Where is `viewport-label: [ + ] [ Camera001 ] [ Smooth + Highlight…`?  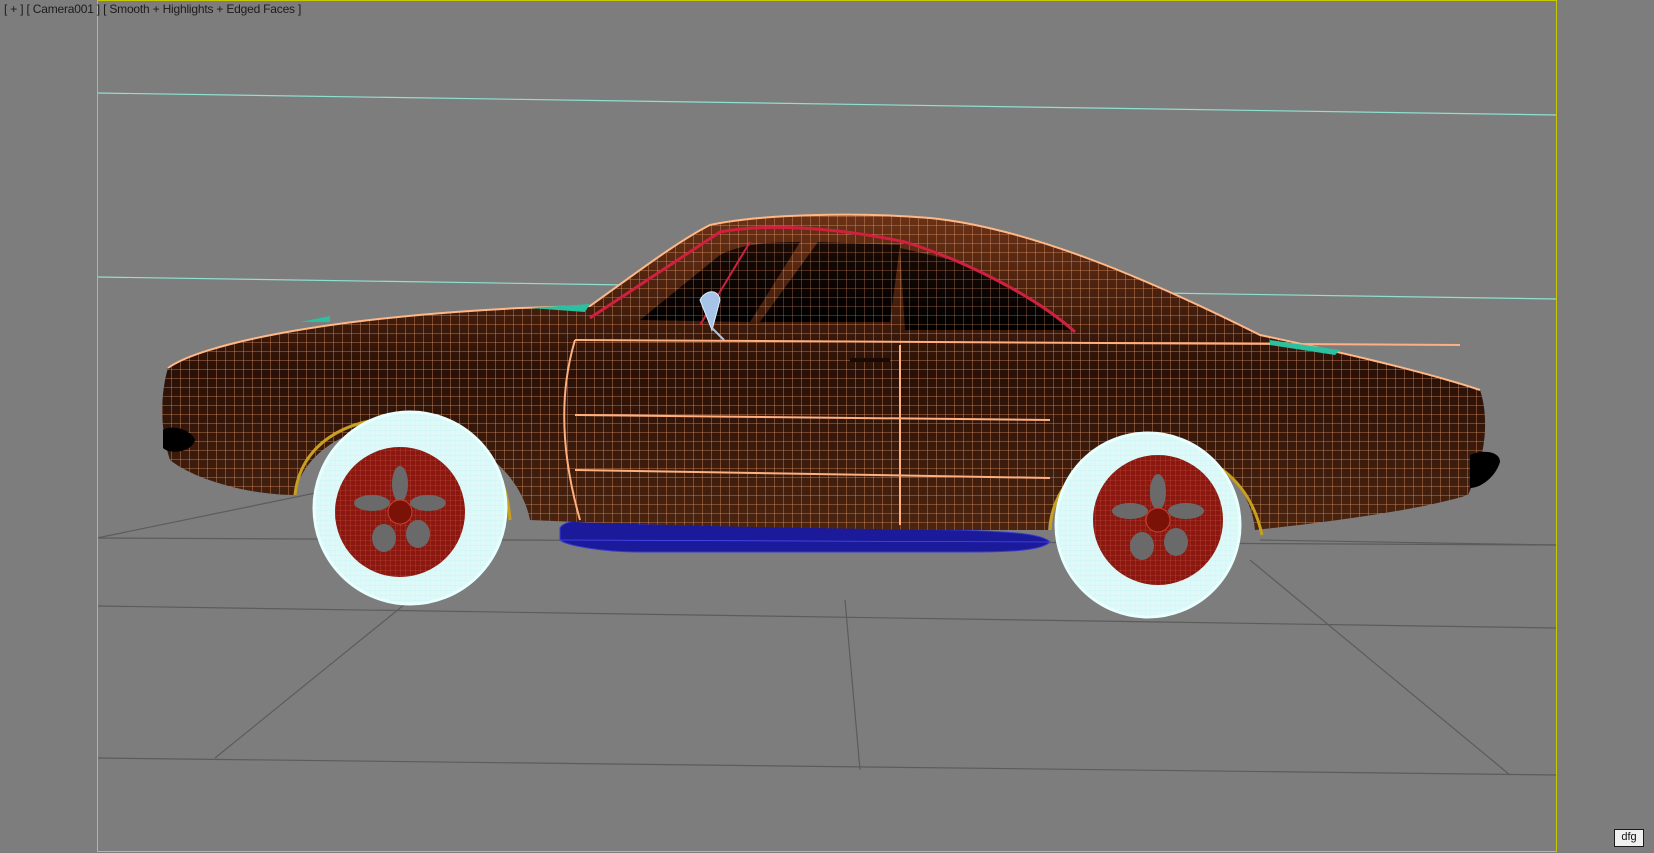 viewport-label: [ + ] [ Camera001 ] [ Smooth + Highlight… is located at coordinates (152, 9).